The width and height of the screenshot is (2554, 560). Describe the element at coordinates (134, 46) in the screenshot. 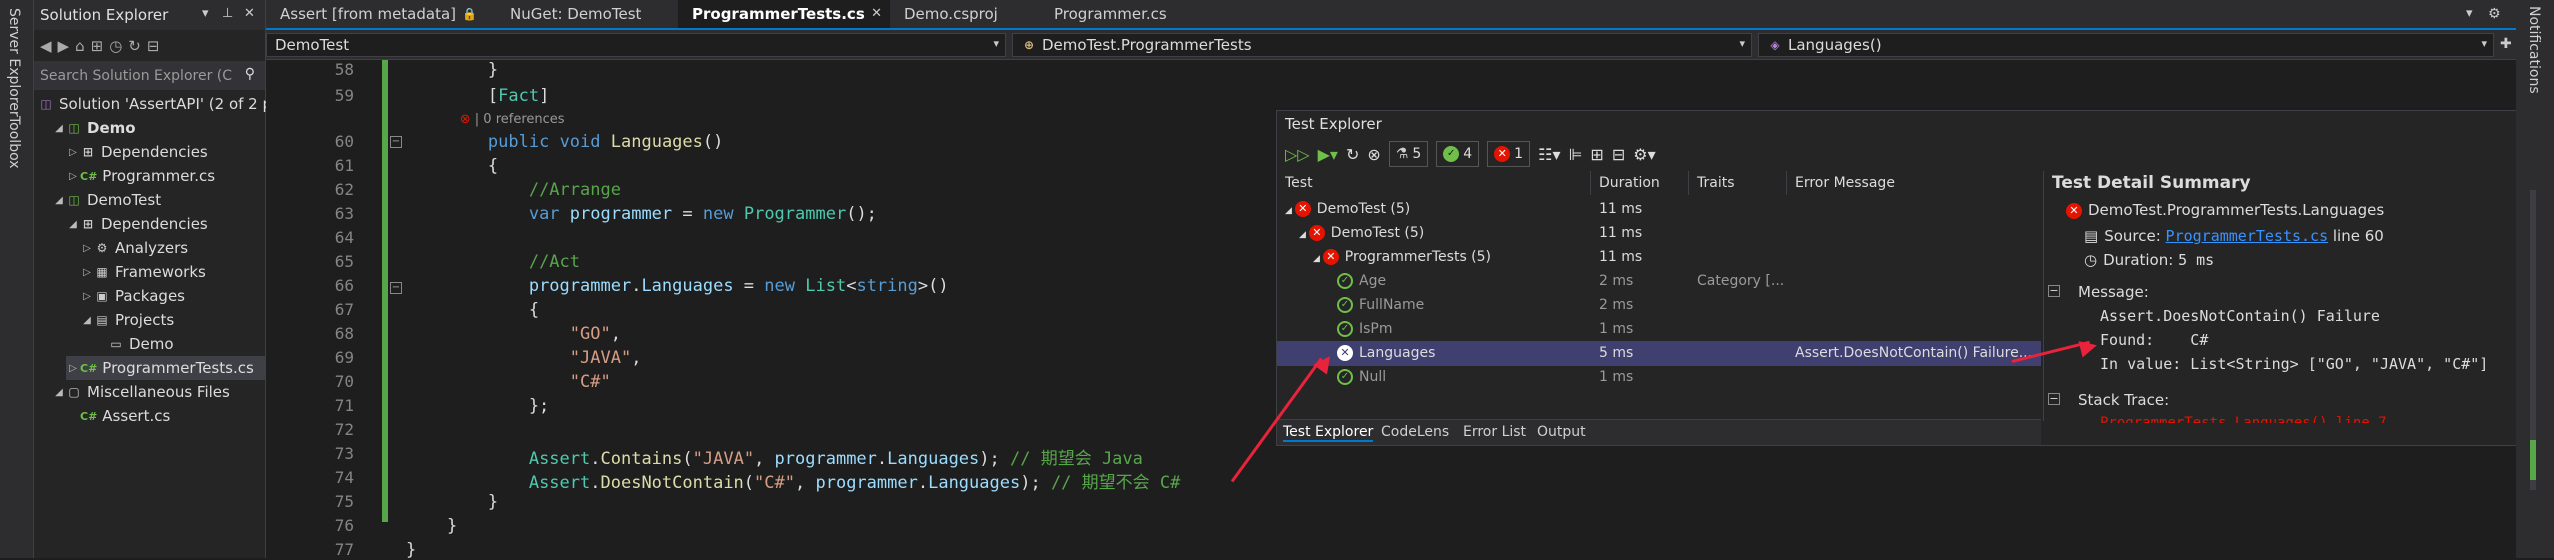

I see `sync-icon: ↻` at that location.